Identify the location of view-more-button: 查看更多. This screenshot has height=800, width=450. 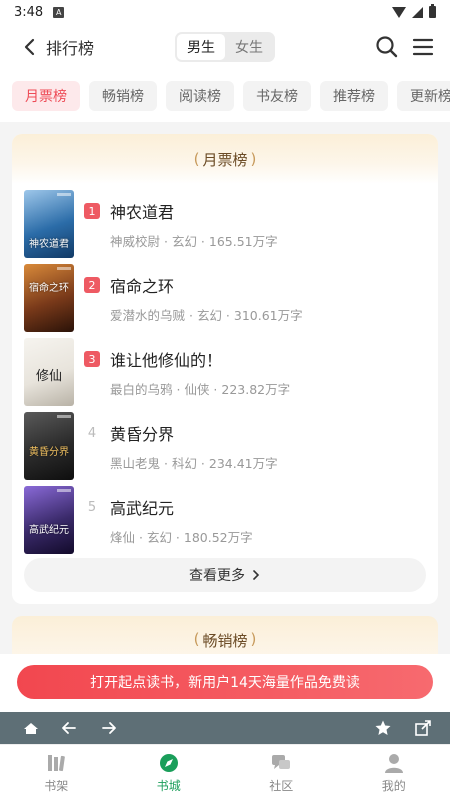
(225, 575).